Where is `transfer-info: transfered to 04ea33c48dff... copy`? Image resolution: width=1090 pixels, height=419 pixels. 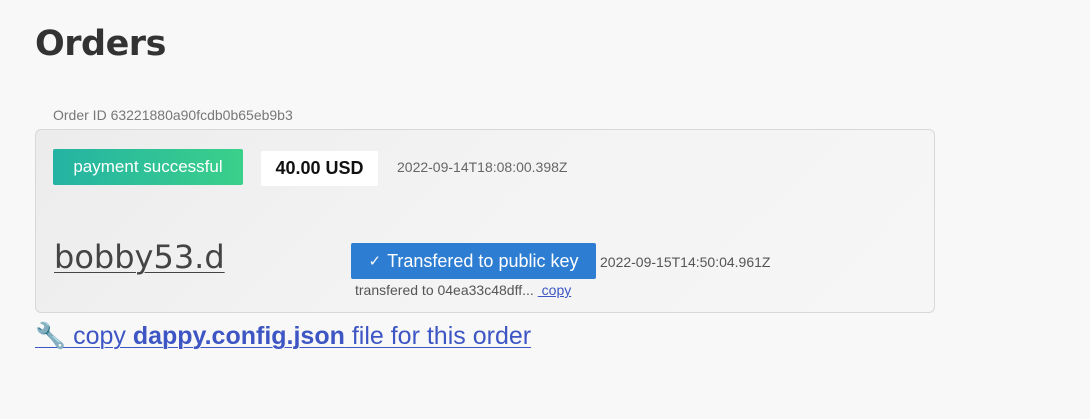
transfer-info: transfered to 04ea33c48dff... copy is located at coordinates (463, 290).